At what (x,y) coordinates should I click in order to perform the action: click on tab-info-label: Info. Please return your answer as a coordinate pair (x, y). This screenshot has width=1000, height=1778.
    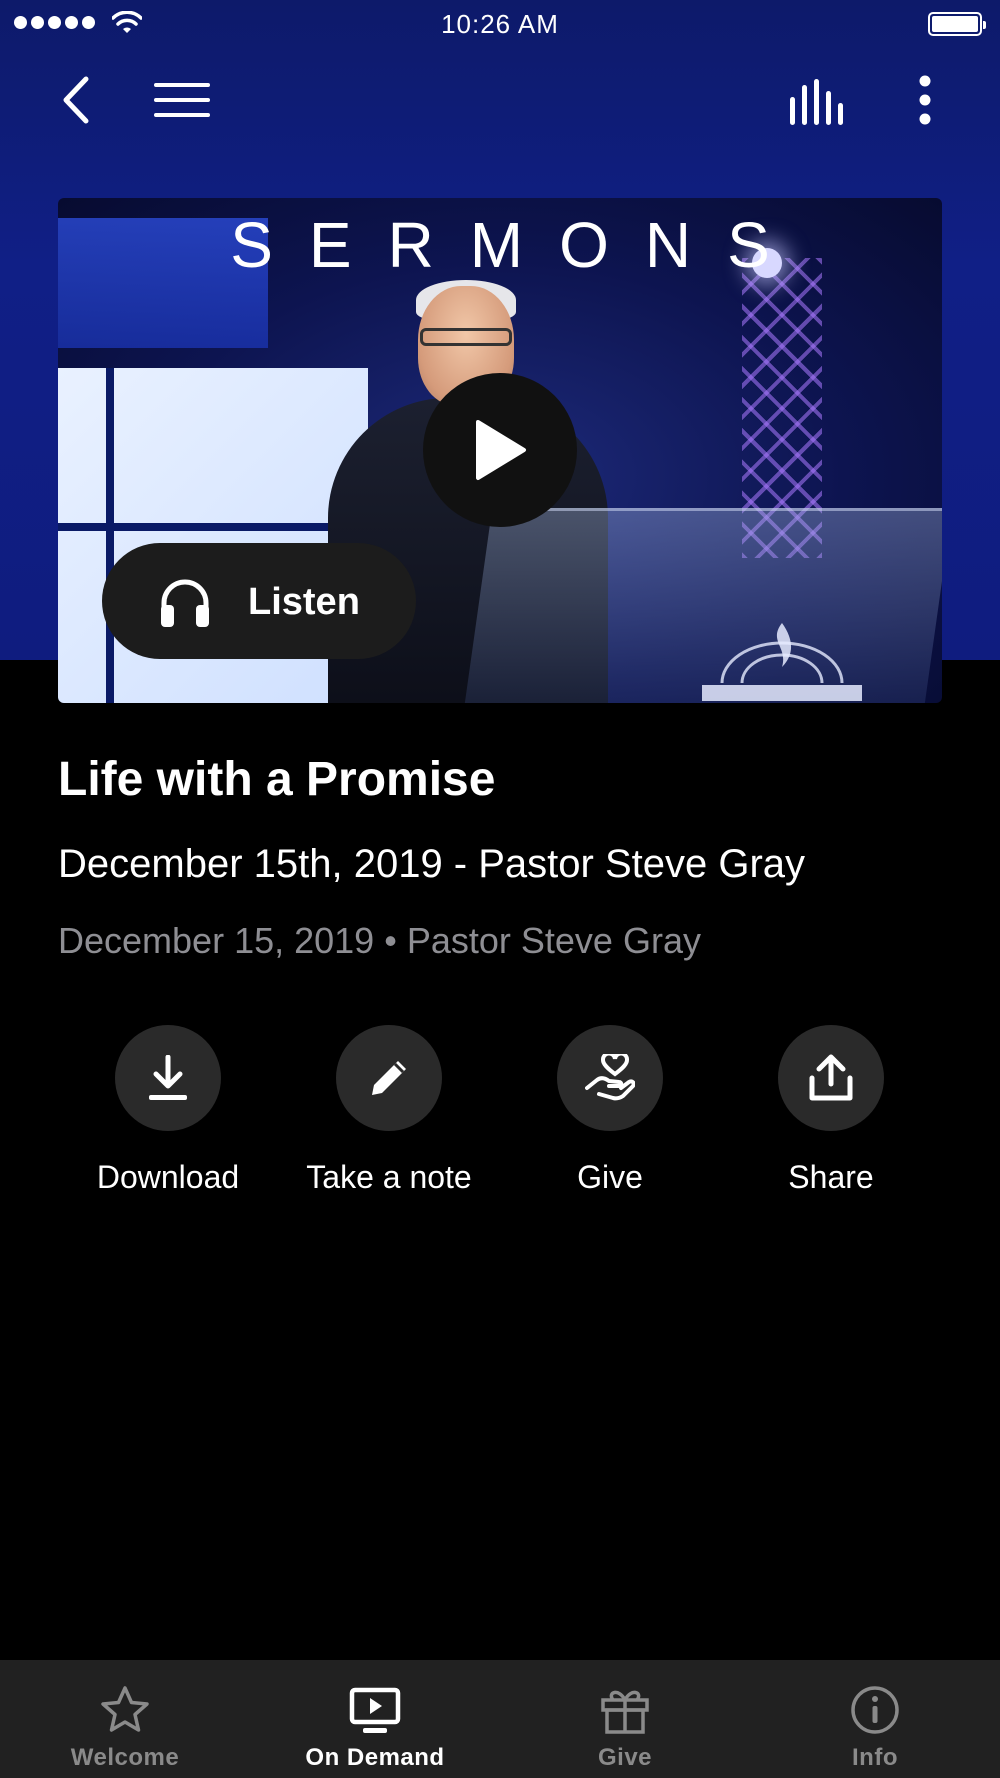
    Looking at the image, I should click on (875, 1757).